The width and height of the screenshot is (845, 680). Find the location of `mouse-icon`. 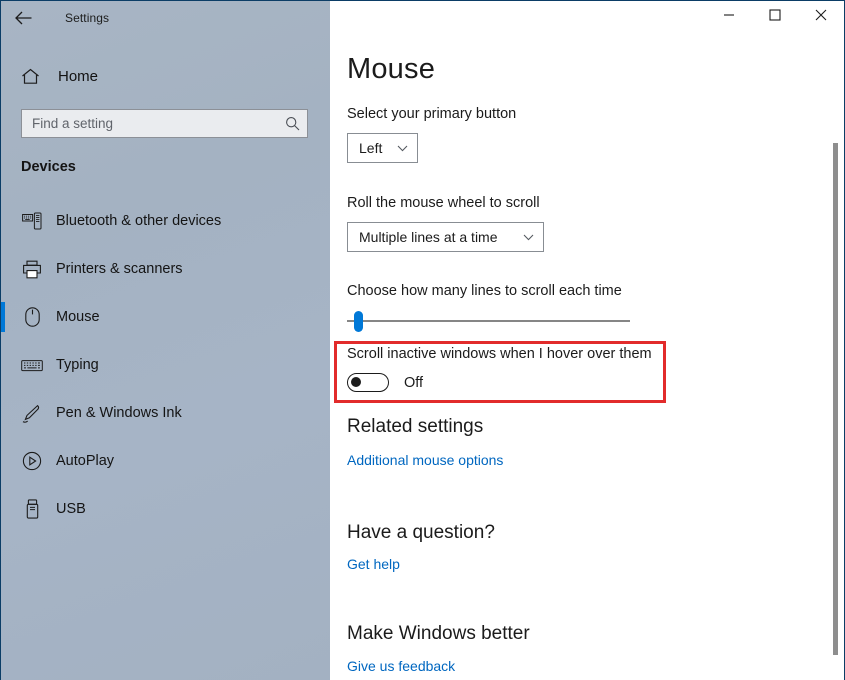

mouse-icon is located at coordinates (32, 317).